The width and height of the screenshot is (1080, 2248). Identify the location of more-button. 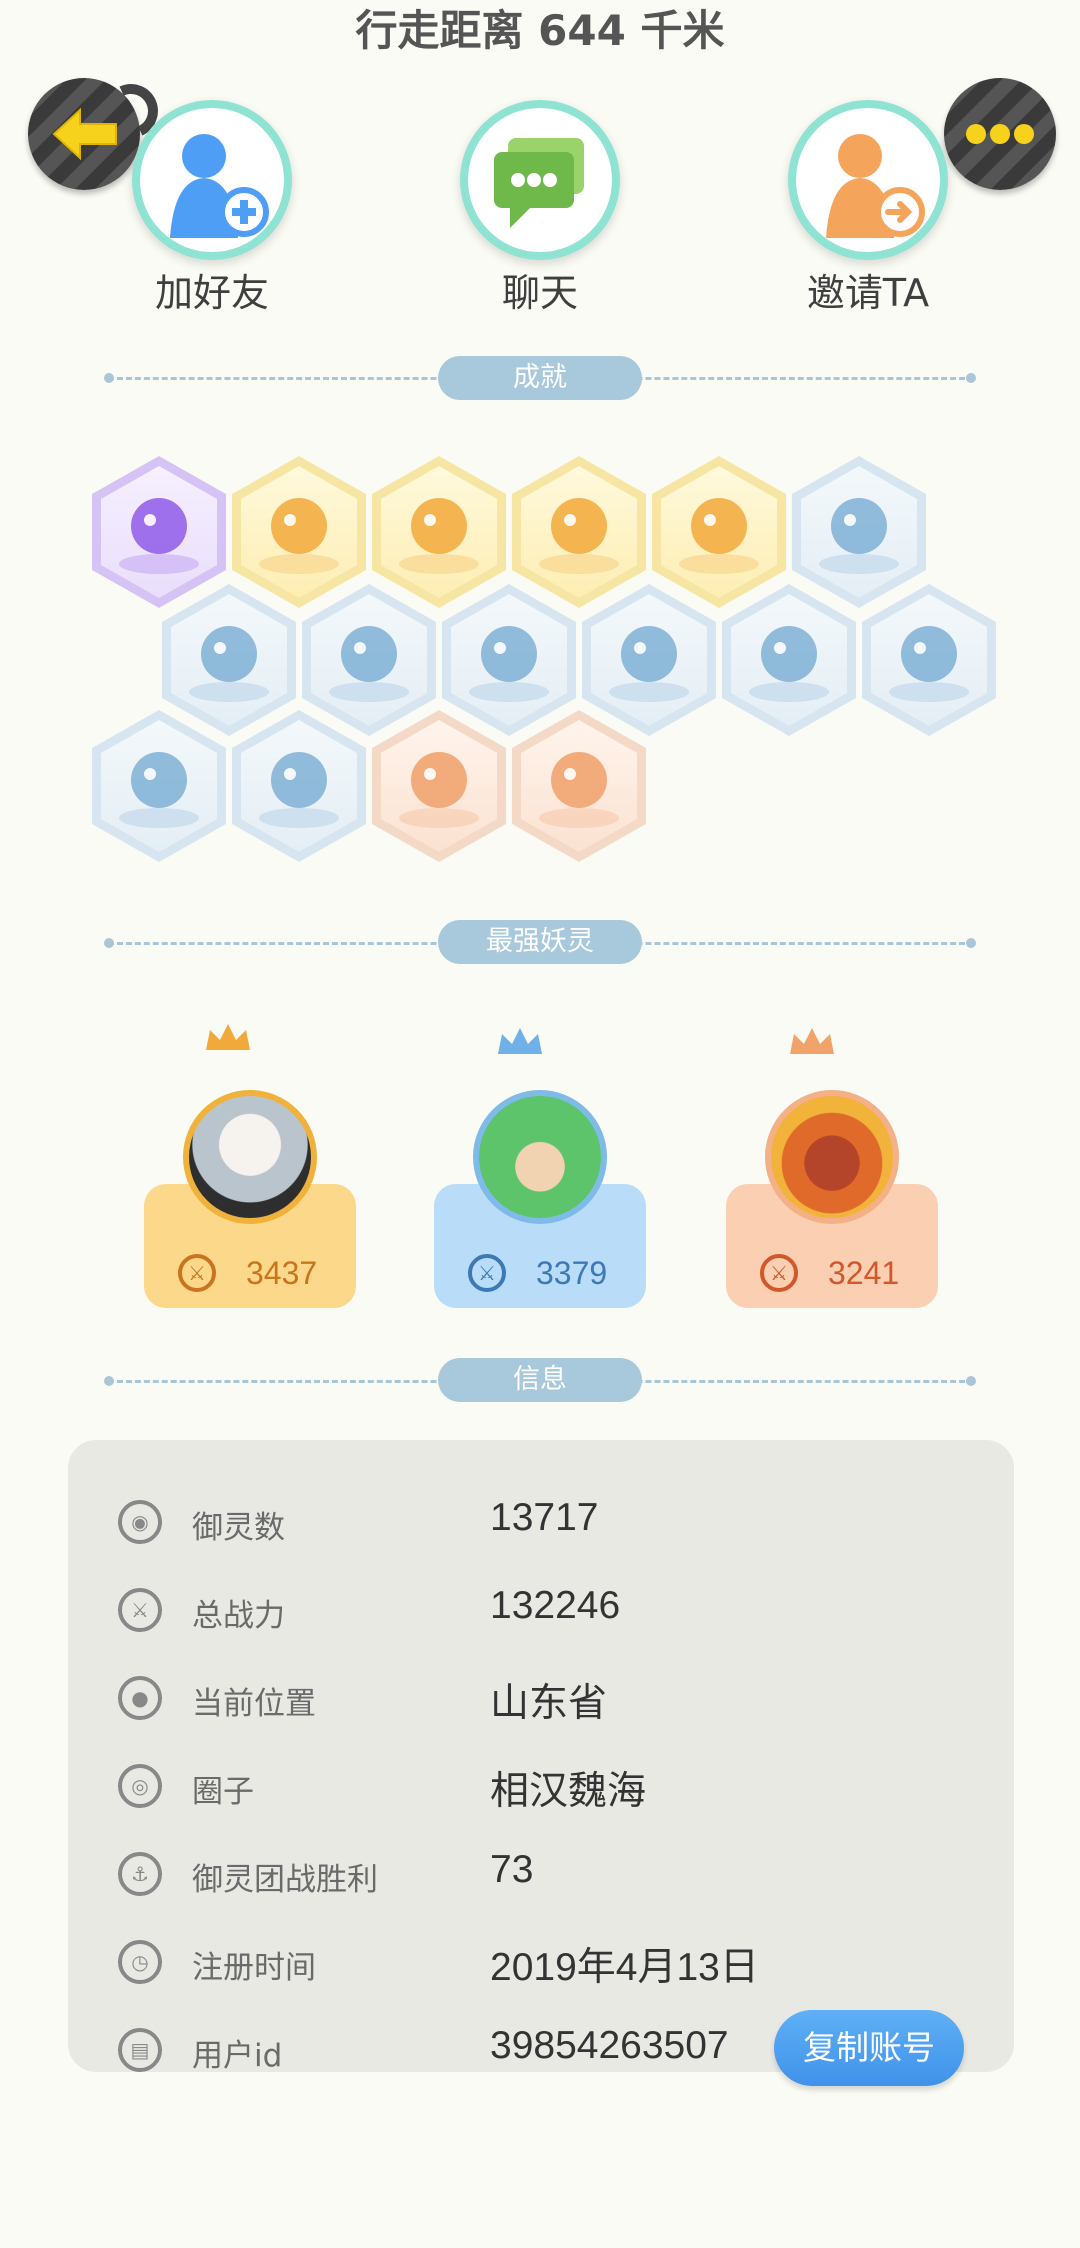
(1000, 134).